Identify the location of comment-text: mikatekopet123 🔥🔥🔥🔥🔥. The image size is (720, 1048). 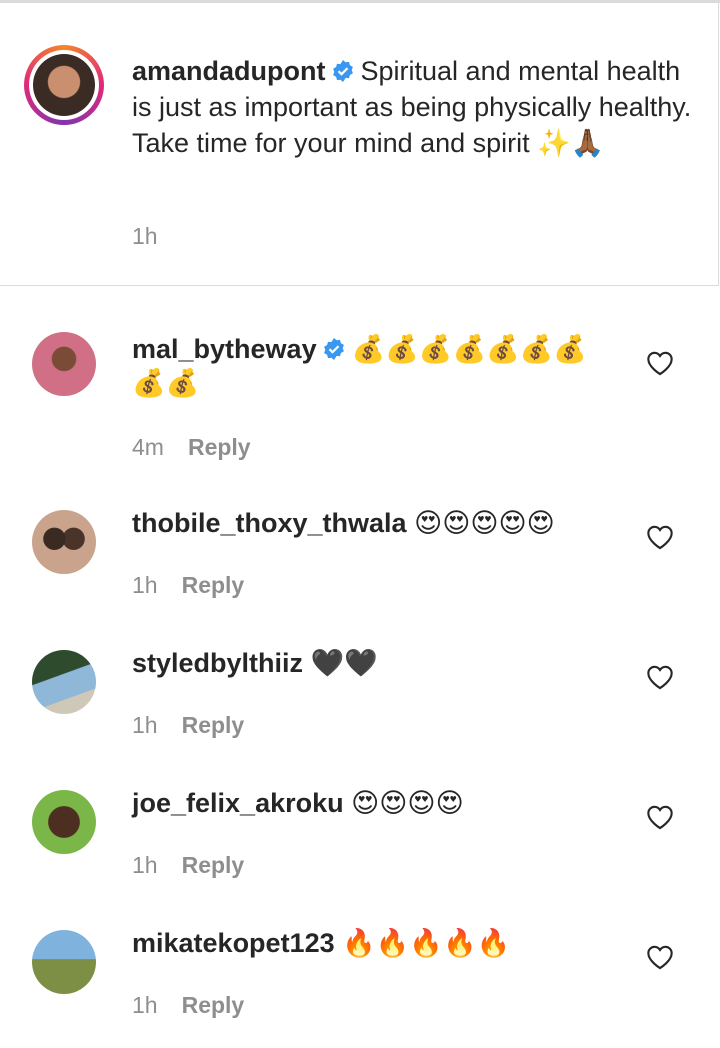
(367, 943).